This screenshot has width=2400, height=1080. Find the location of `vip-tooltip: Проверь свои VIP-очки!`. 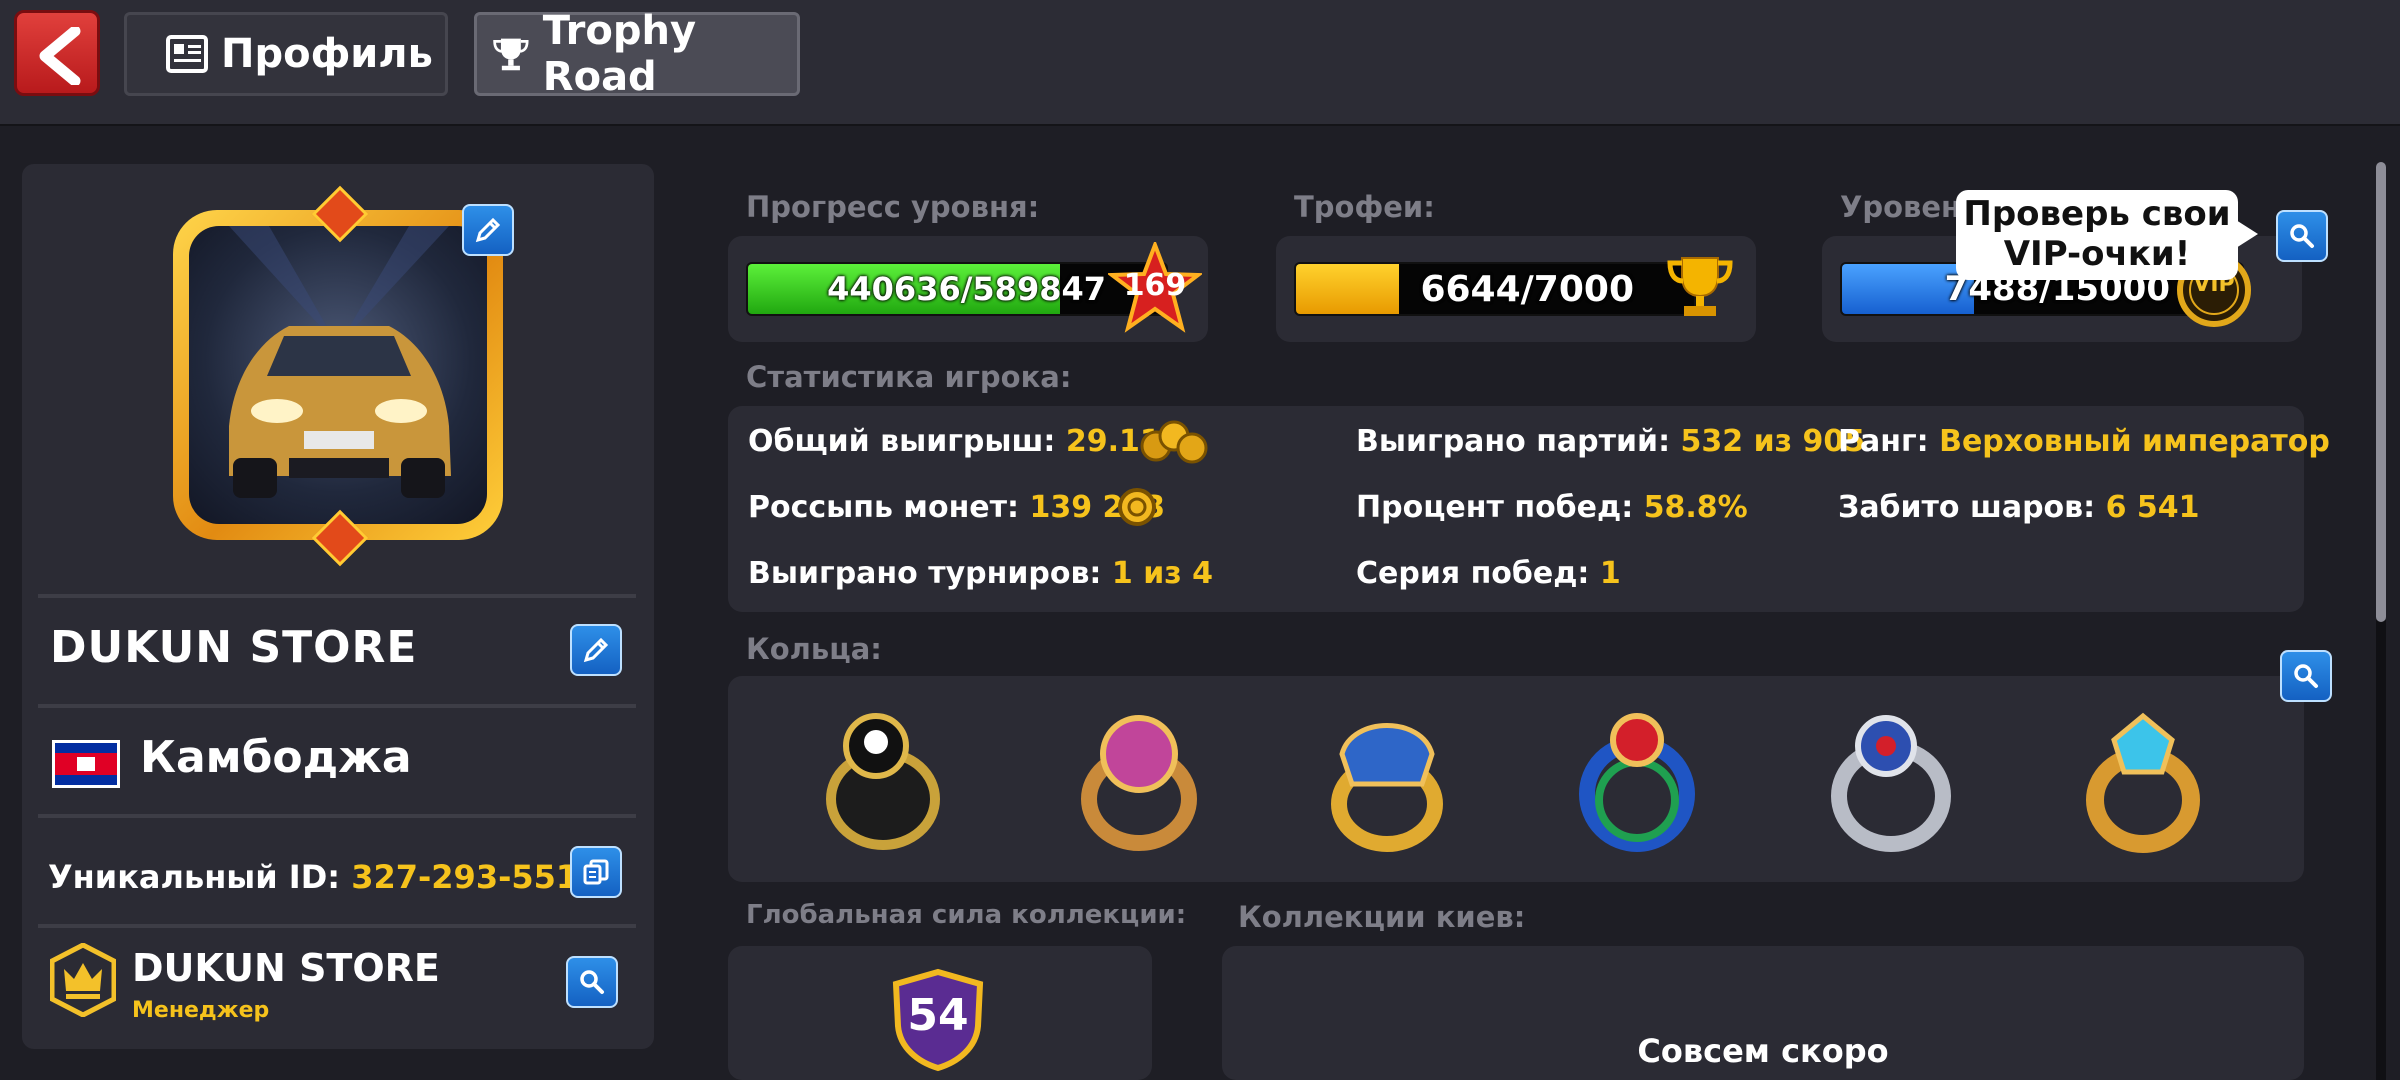

vip-tooltip: Проверь свои VIP-очки! is located at coordinates (2107, 235).